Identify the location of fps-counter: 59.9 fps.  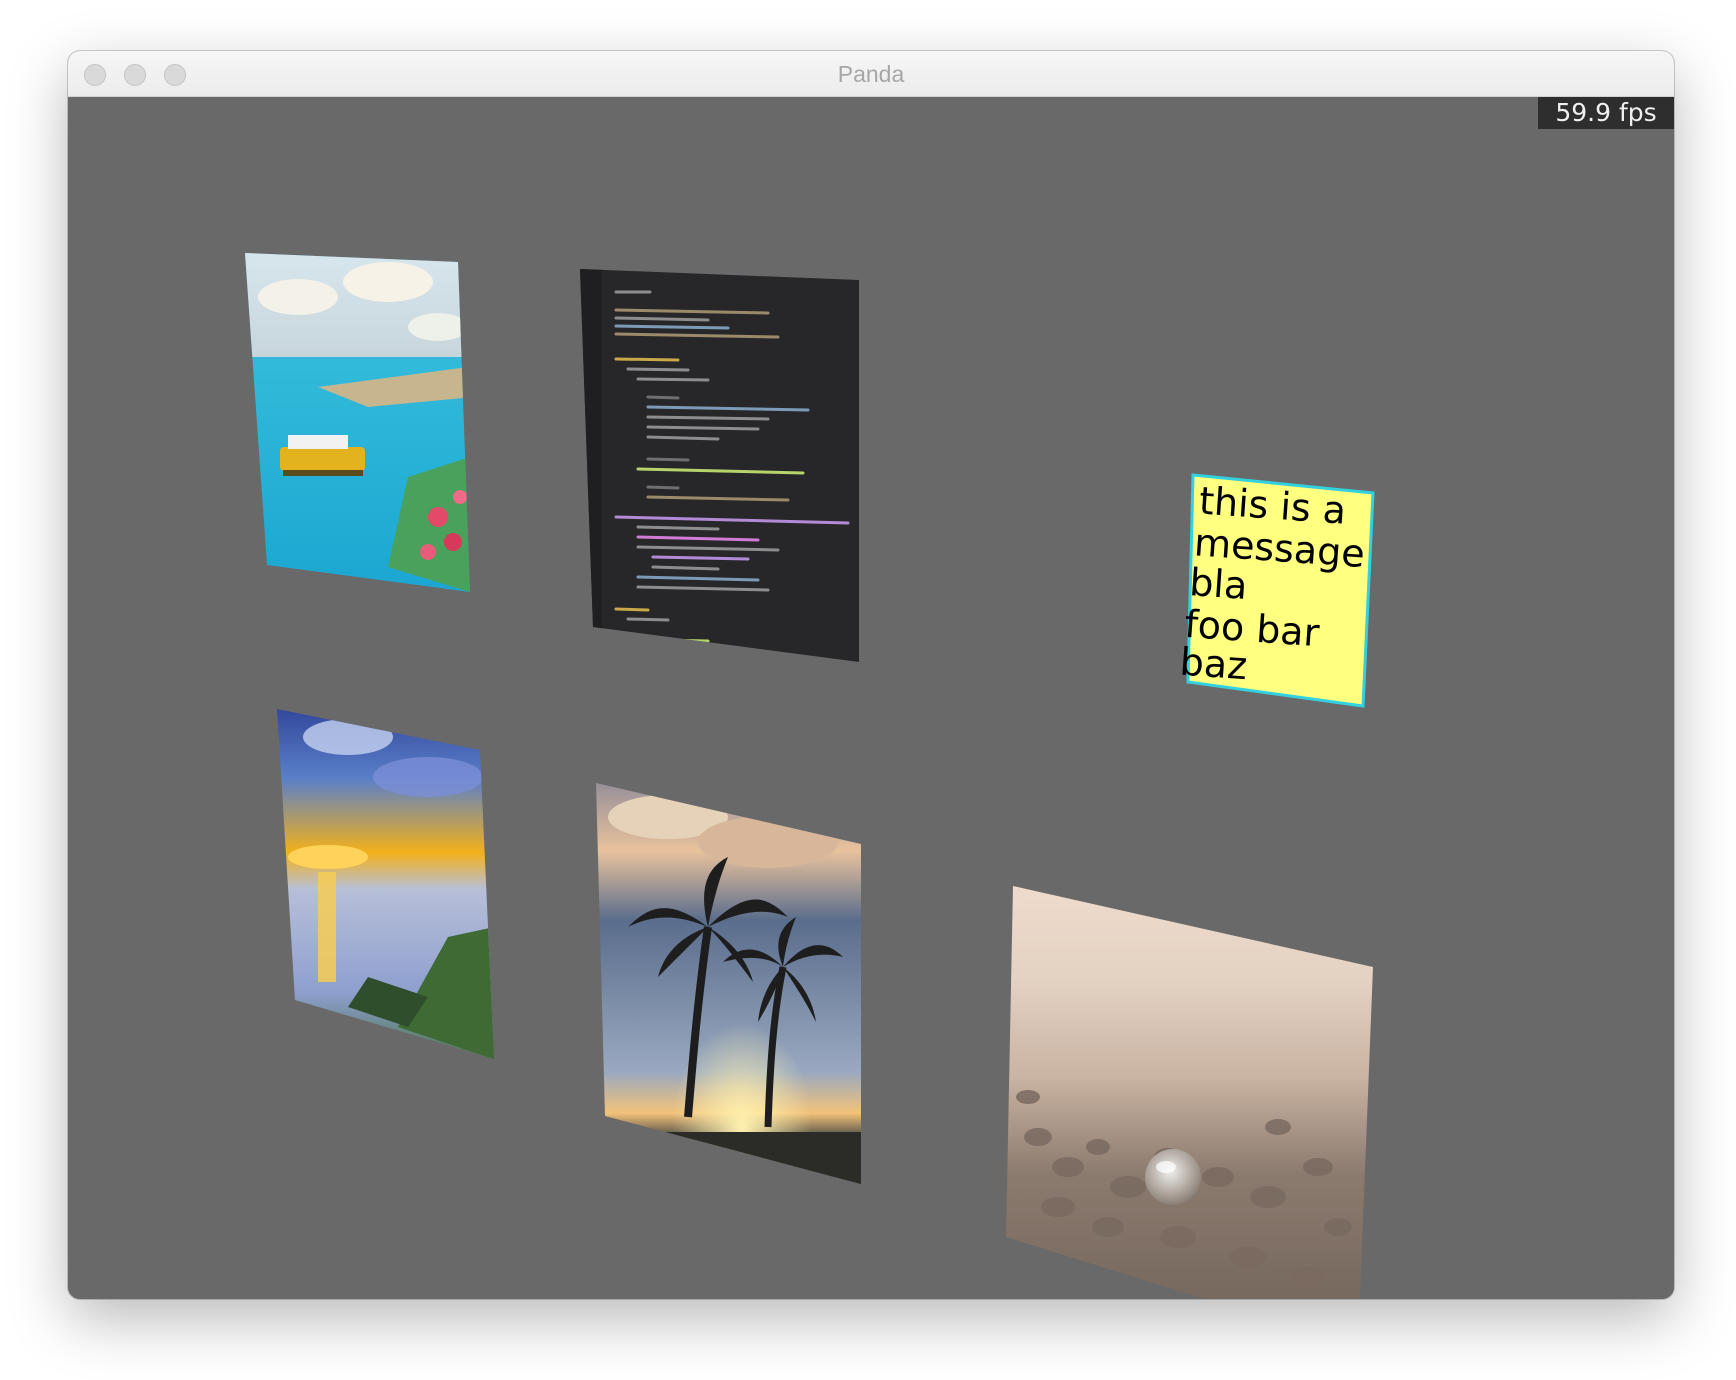
(1606, 113).